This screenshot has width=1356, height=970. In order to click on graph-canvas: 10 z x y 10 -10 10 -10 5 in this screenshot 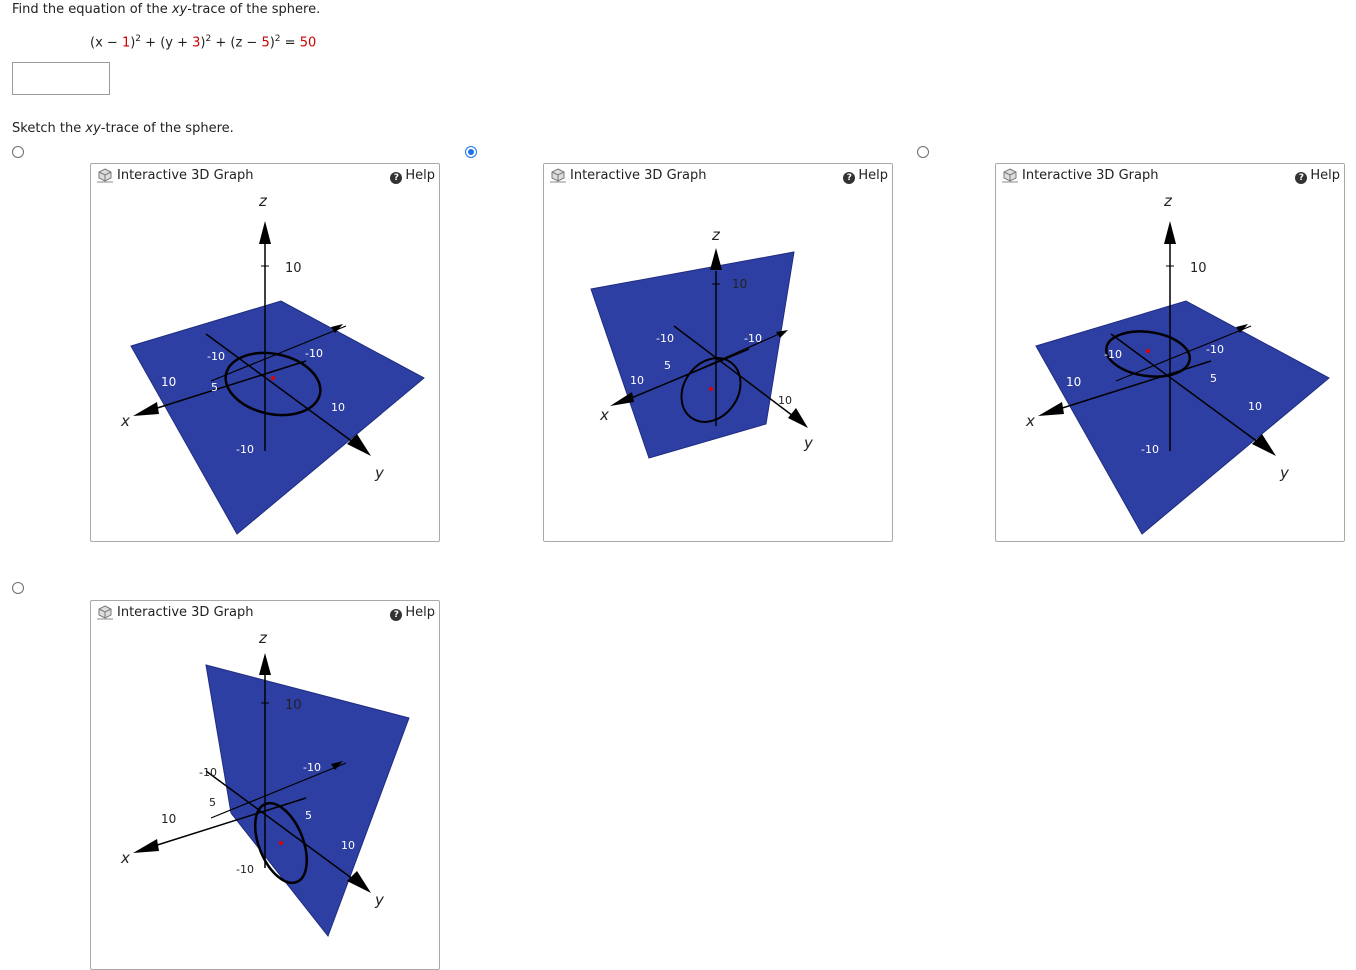, I will do `click(718, 363)`.